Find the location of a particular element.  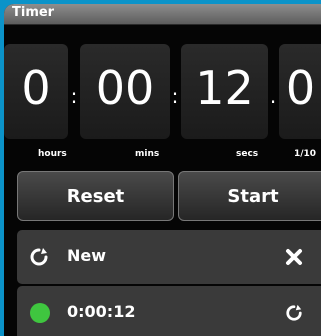

tenths-label: 1/10 is located at coordinates (305, 154).